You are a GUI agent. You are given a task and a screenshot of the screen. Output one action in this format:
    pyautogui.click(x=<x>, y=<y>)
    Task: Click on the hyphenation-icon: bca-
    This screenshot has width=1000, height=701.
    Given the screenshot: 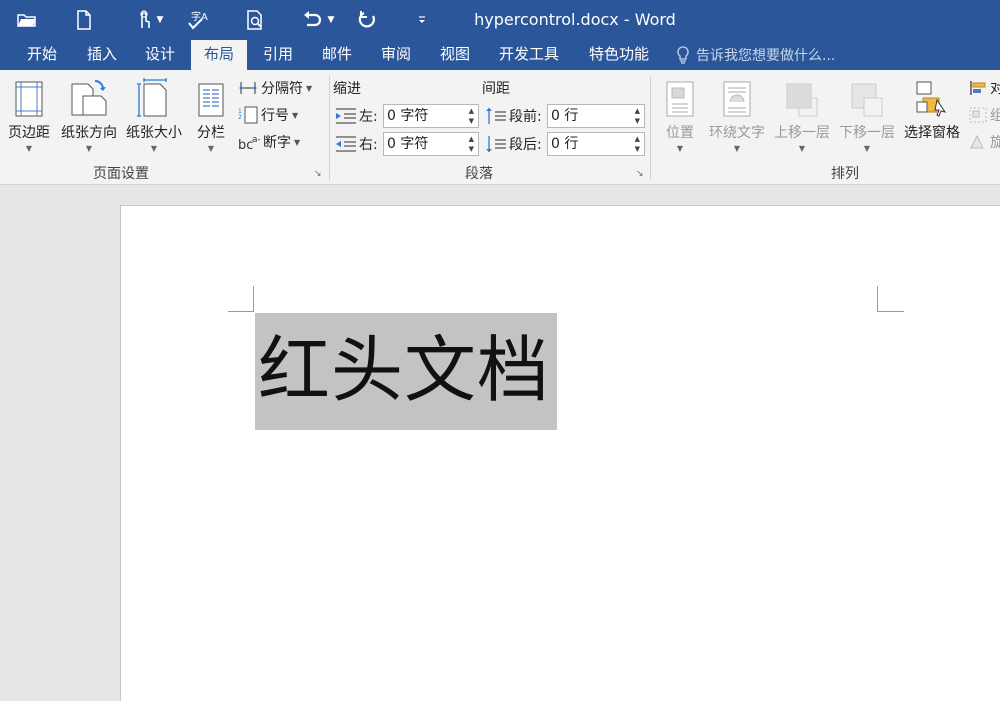 What is the action you would take?
    pyautogui.click(x=249, y=143)
    